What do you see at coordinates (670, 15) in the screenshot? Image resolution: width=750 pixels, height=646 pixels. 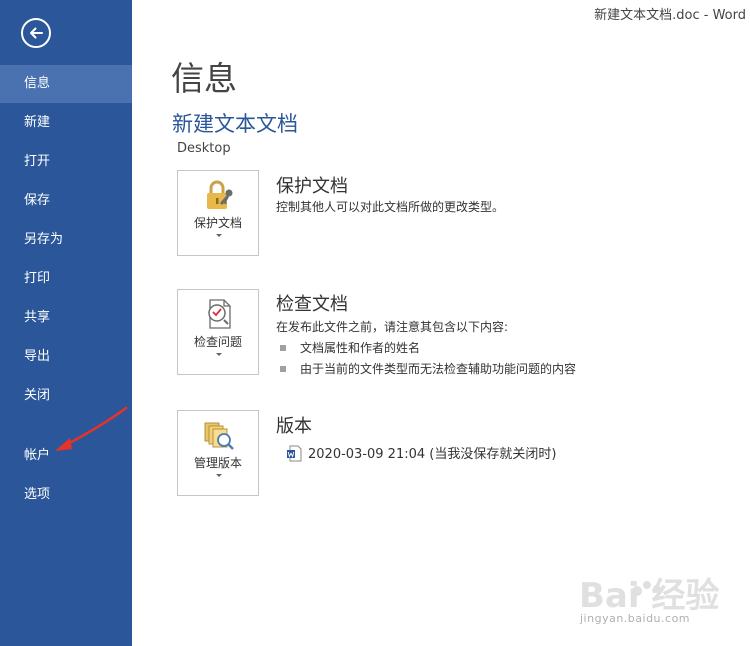 I see `window-title: 新建文本文档.doc - Word` at bounding box center [670, 15].